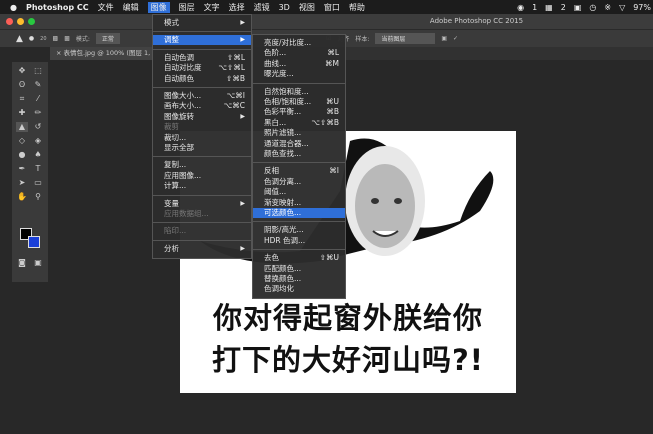  What do you see at coordinates (299, 64) in the screenshot?
I see `menu-item-2: 曲线... ⌘M` at bounding box center [299, 64].